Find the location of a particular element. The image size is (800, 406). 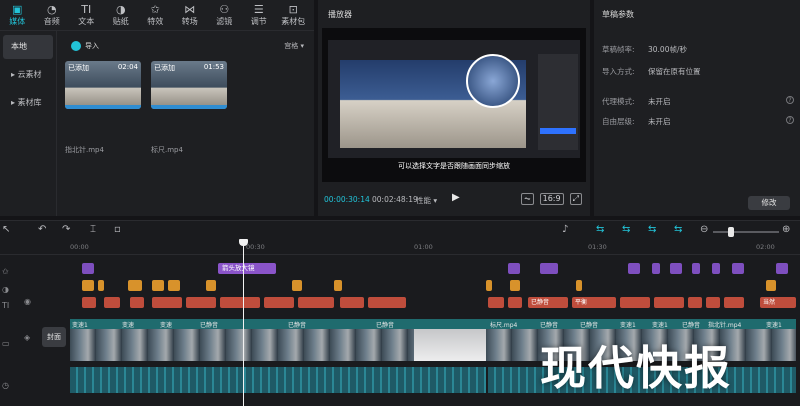

clip-progress-bar is located at coordinates (189, 107).